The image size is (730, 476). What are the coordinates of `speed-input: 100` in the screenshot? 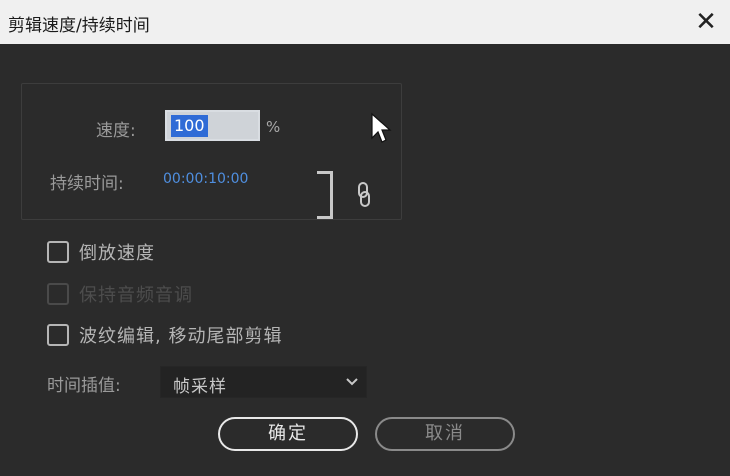 It's located at (212, 125).